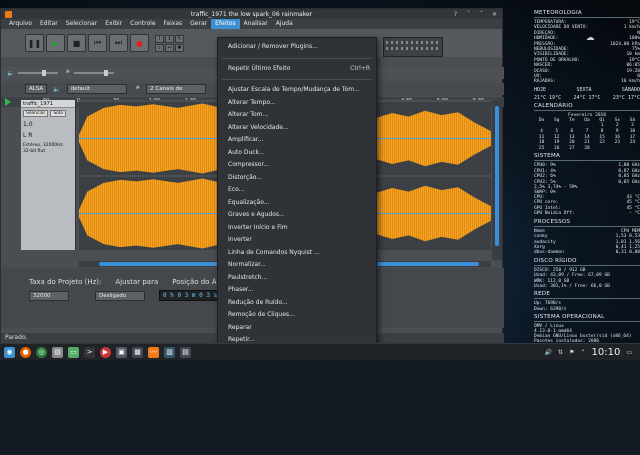  I want to click on menu-gerar: Gerar, so click(198, 24).